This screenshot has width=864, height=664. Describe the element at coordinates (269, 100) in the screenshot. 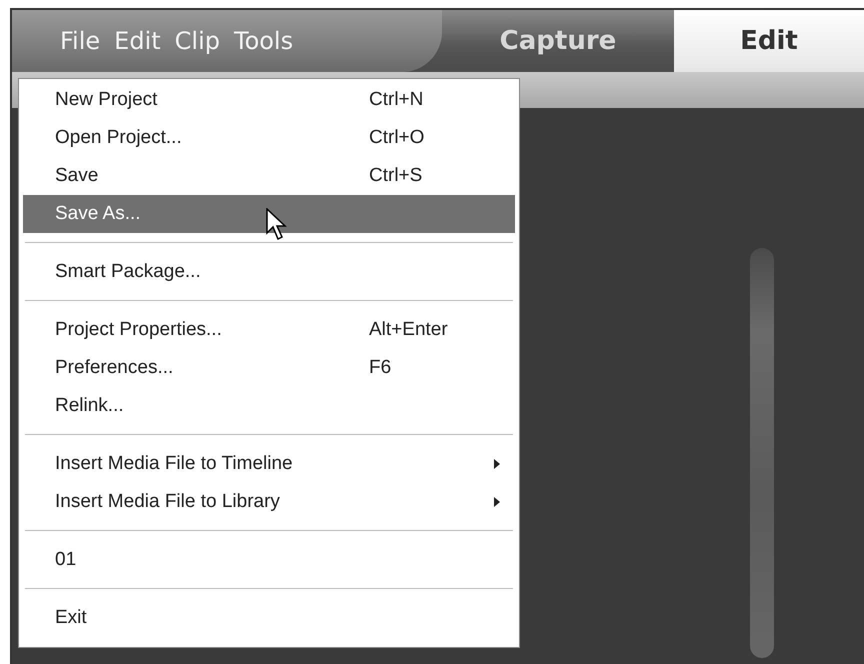

I see `menu-item: New Project Ctrl+N` at that location.